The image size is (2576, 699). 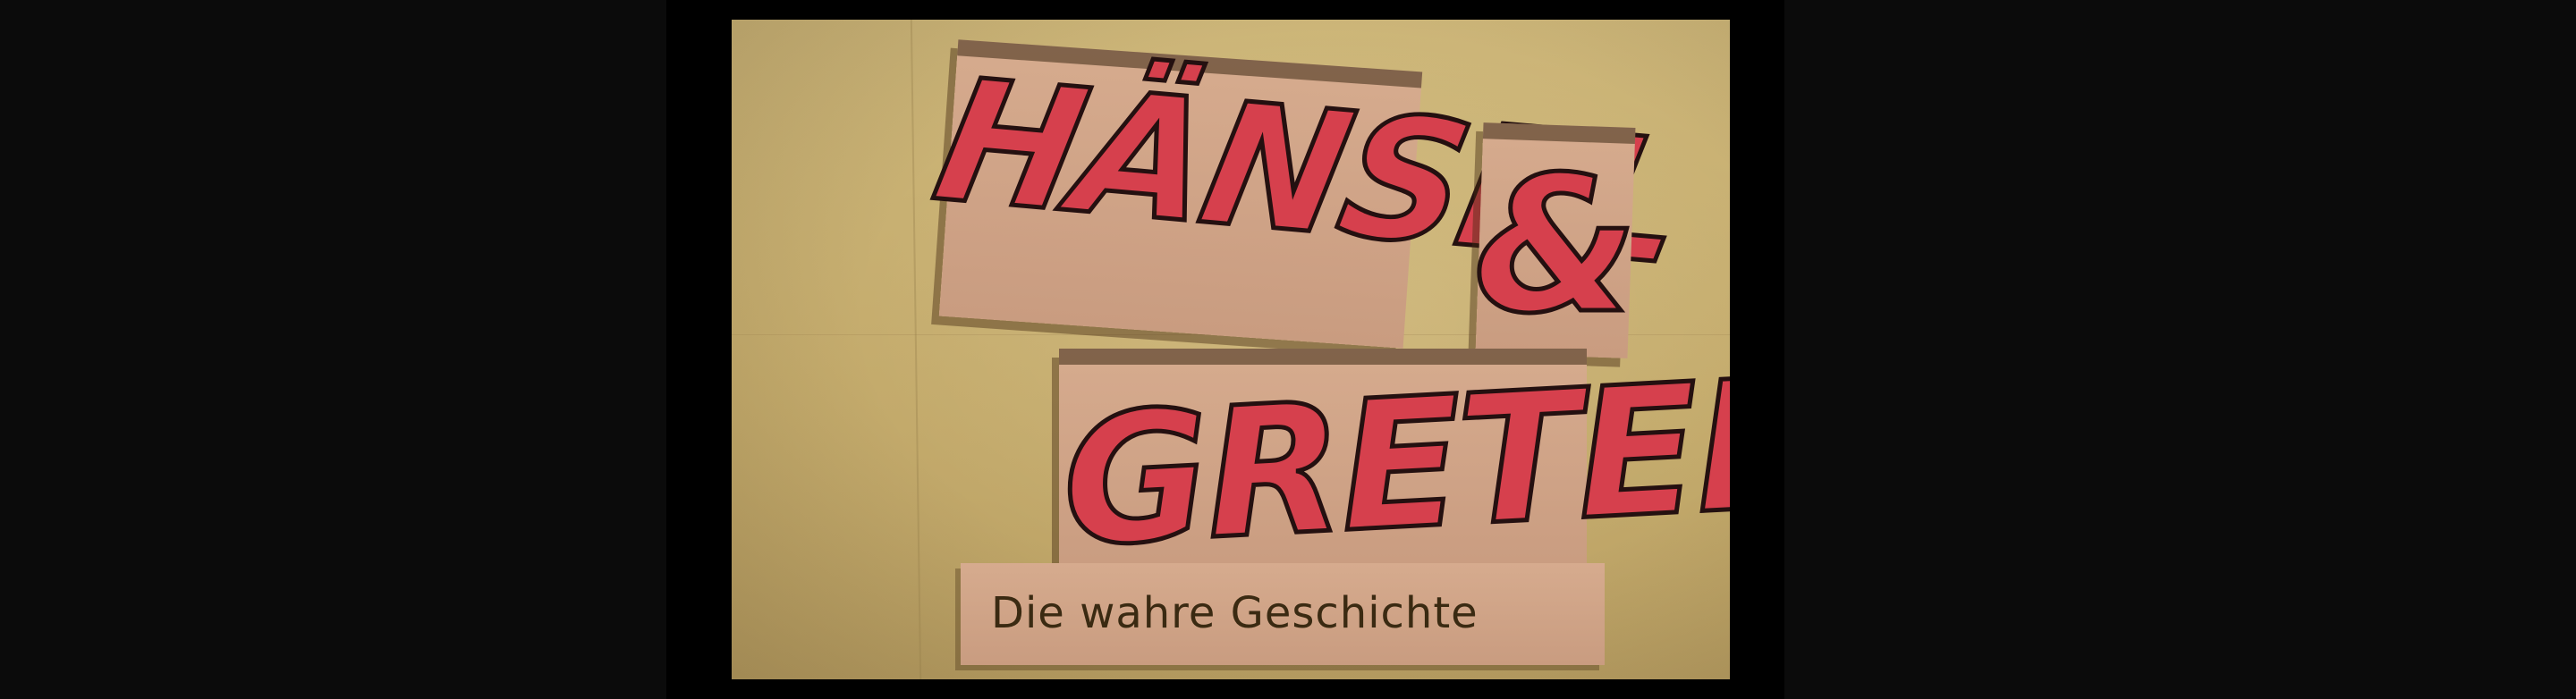 What do you see at coordinates (1392, 464) in the screenshot?
I see `title-word-gretel: GRETEL` at bounding box center [1392, 464].